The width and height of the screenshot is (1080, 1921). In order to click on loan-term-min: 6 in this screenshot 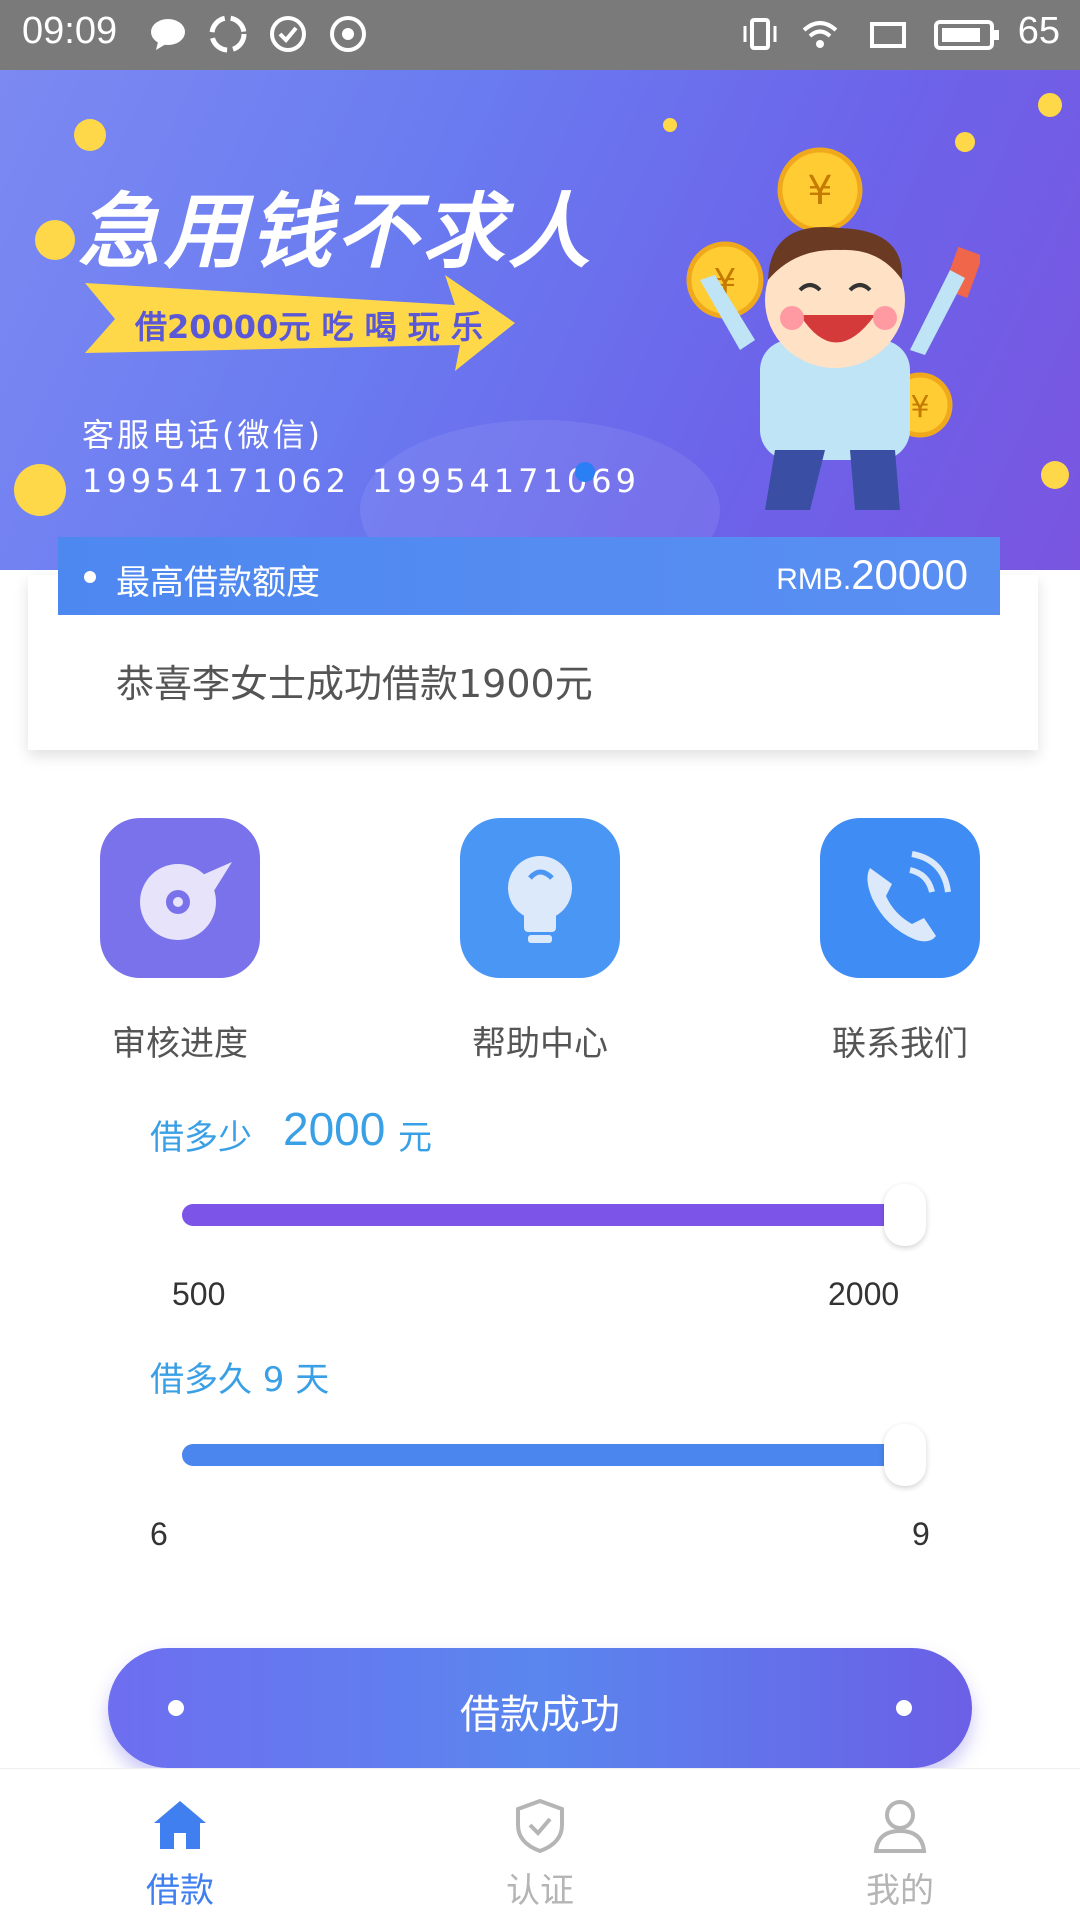, I will do `click(159, 1534)`.